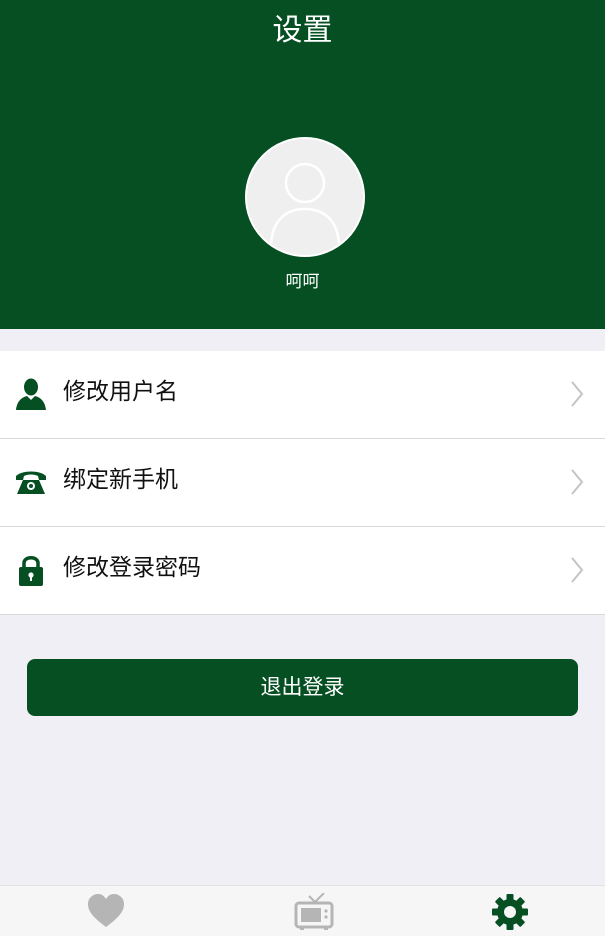 The height and width of the screenshot is (936, 605). What do you see at coordinates (132, 568) in the screenshot?
I see `settings-item-label: 修改登录密码` at bounding box center [132, 568].